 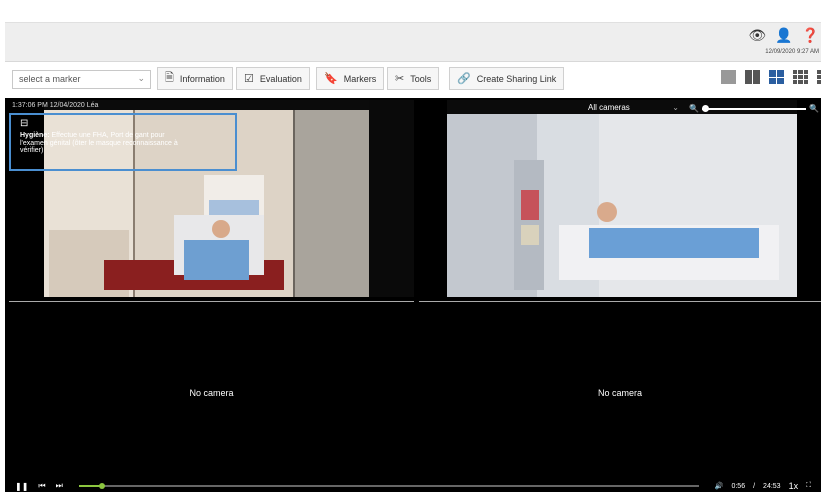 What do you see at coordinates (331, 79) in the screenshot?
I see `bookmark-icon: 🔖` at bounding box center [331, 79].